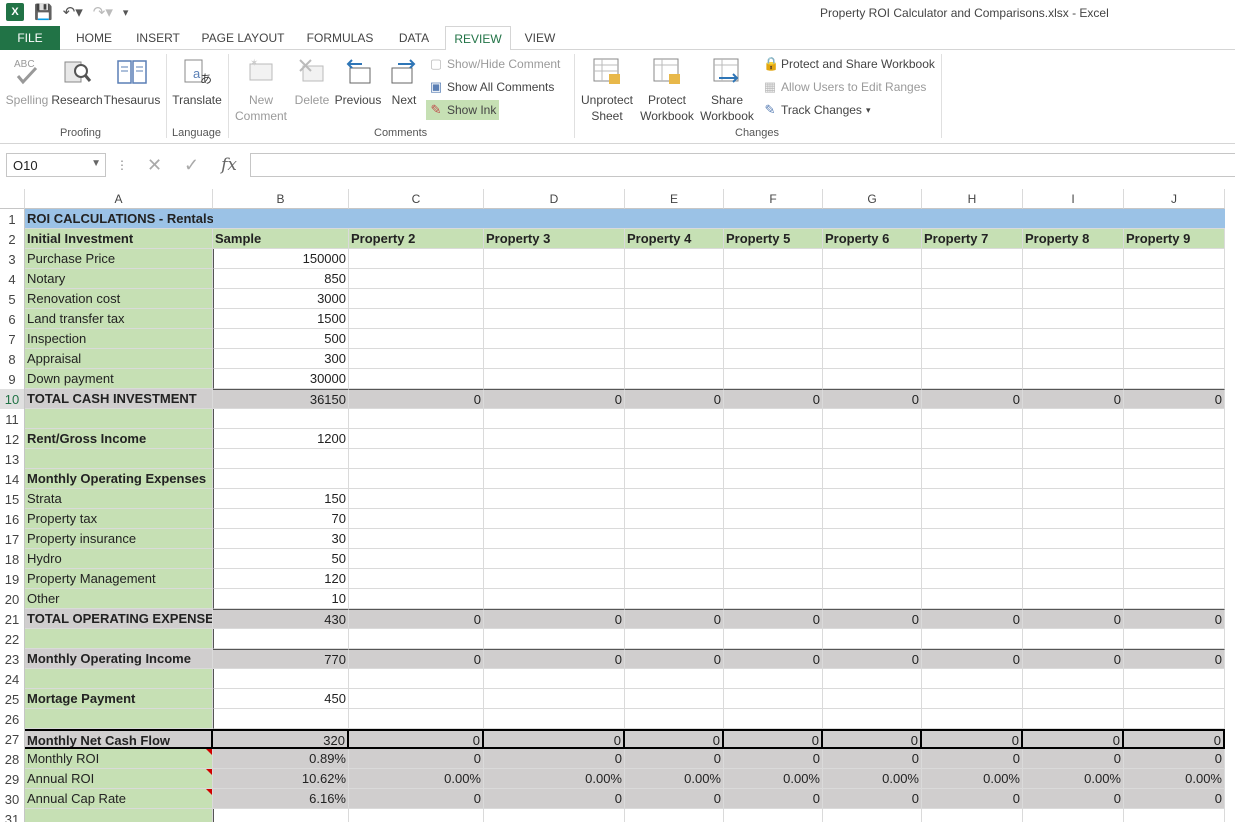 Image resolution: width=1235 pixels, height=822 pixels. I want to click on cell-d26, so click(554, 719).